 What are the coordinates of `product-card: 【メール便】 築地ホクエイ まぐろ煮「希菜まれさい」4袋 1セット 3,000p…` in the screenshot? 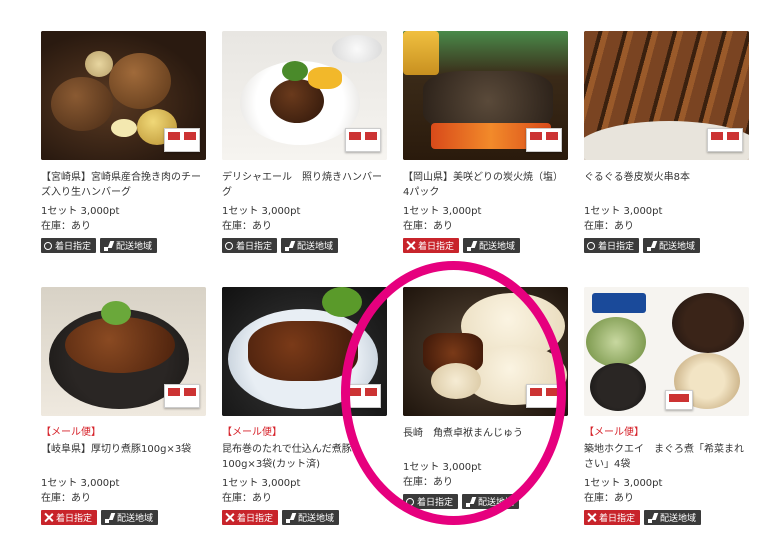 It's located at (666, 406).